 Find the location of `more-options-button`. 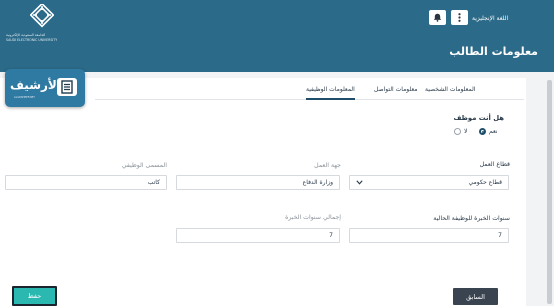

more-options-button is located at coordinates (459, 17).